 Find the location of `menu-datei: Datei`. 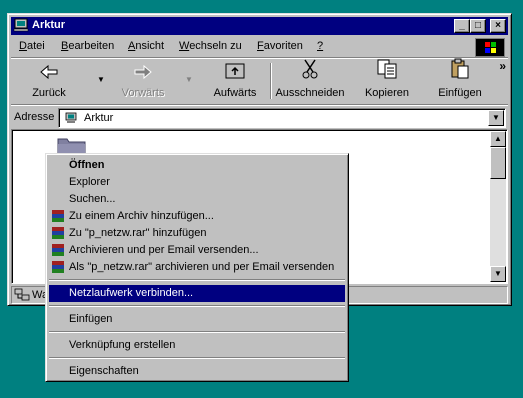

menu-datei: Datei is located at coordinates (32, 46).